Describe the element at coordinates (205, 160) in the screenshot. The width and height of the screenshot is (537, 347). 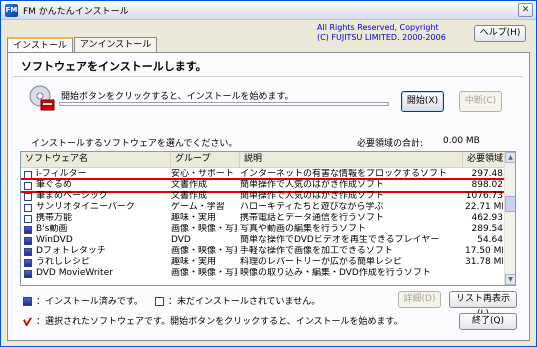
I see `column-header-group: グループ` at that location.